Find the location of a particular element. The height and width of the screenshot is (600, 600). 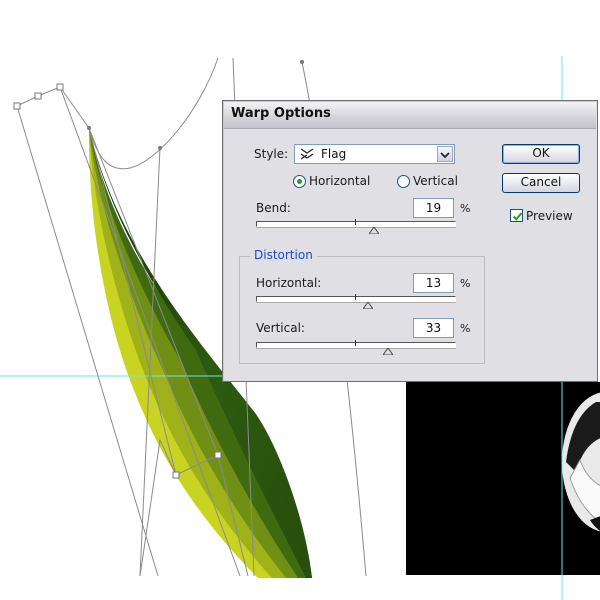

distortion-vertical-slider-thumb is located at coordinates (388, 351).